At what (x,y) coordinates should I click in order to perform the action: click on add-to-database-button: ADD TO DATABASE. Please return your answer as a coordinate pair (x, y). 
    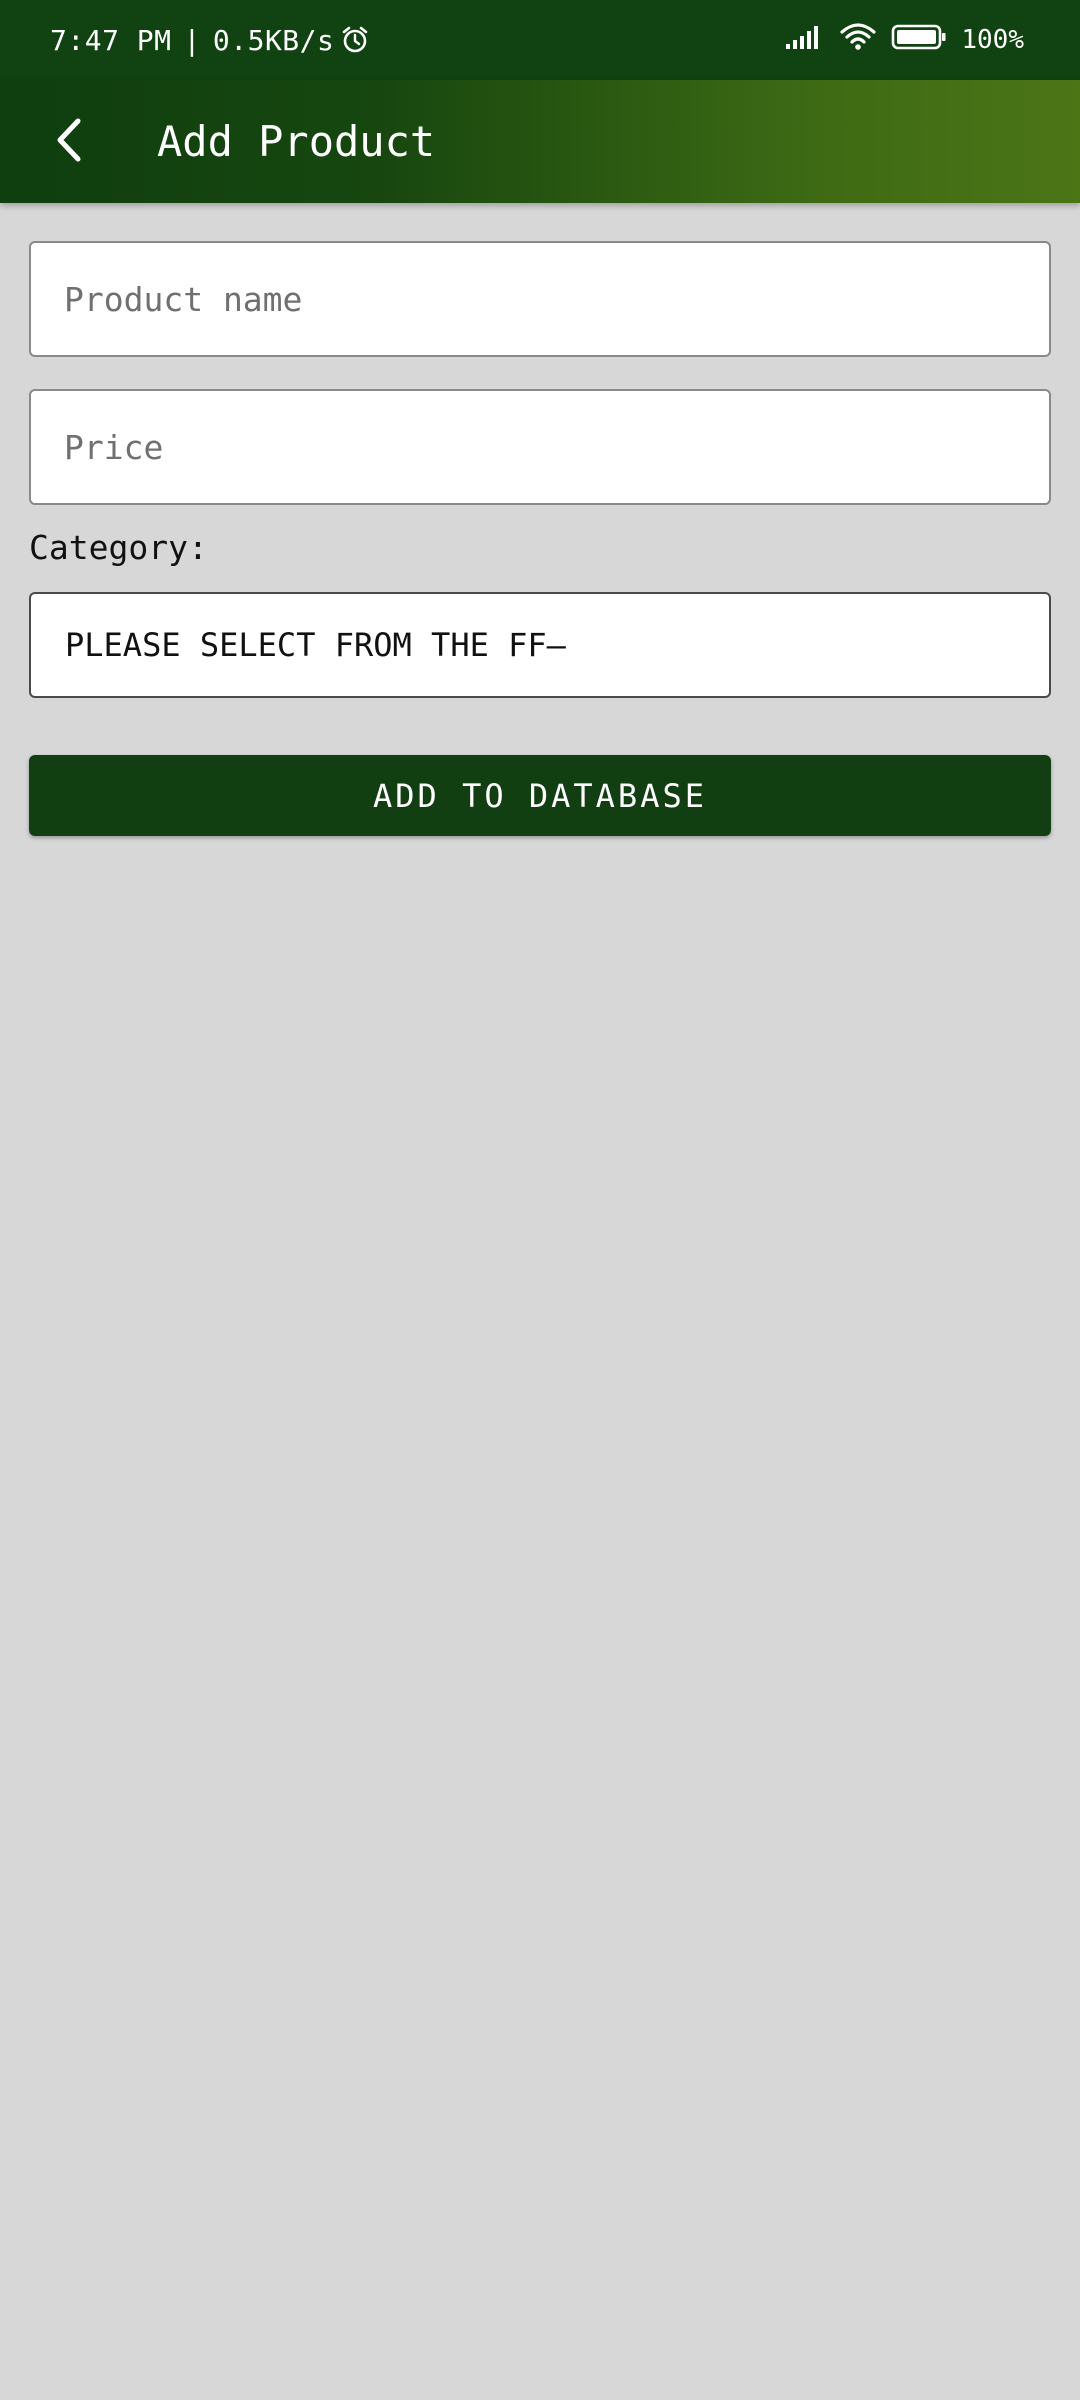
    Looking at the image, I should click on (540, 795).